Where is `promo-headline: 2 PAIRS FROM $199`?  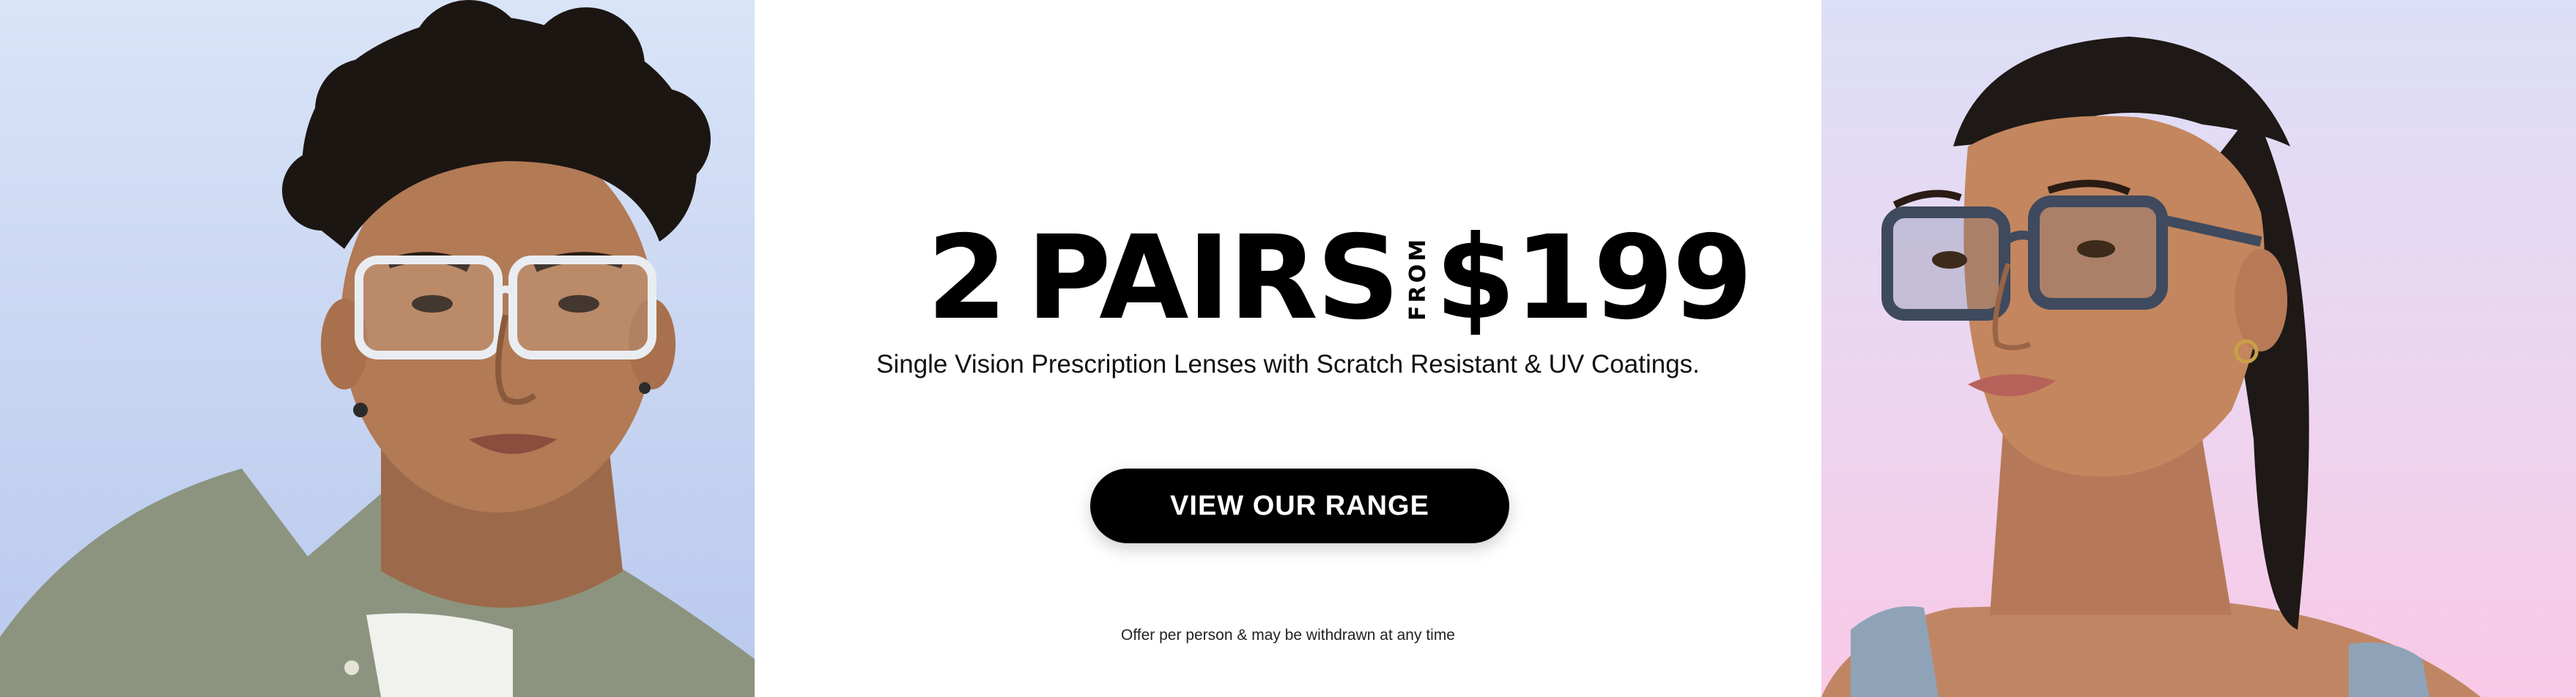
promo-headline: 2 PAIRS FROM $199 is located at coordinates (1340, 278).